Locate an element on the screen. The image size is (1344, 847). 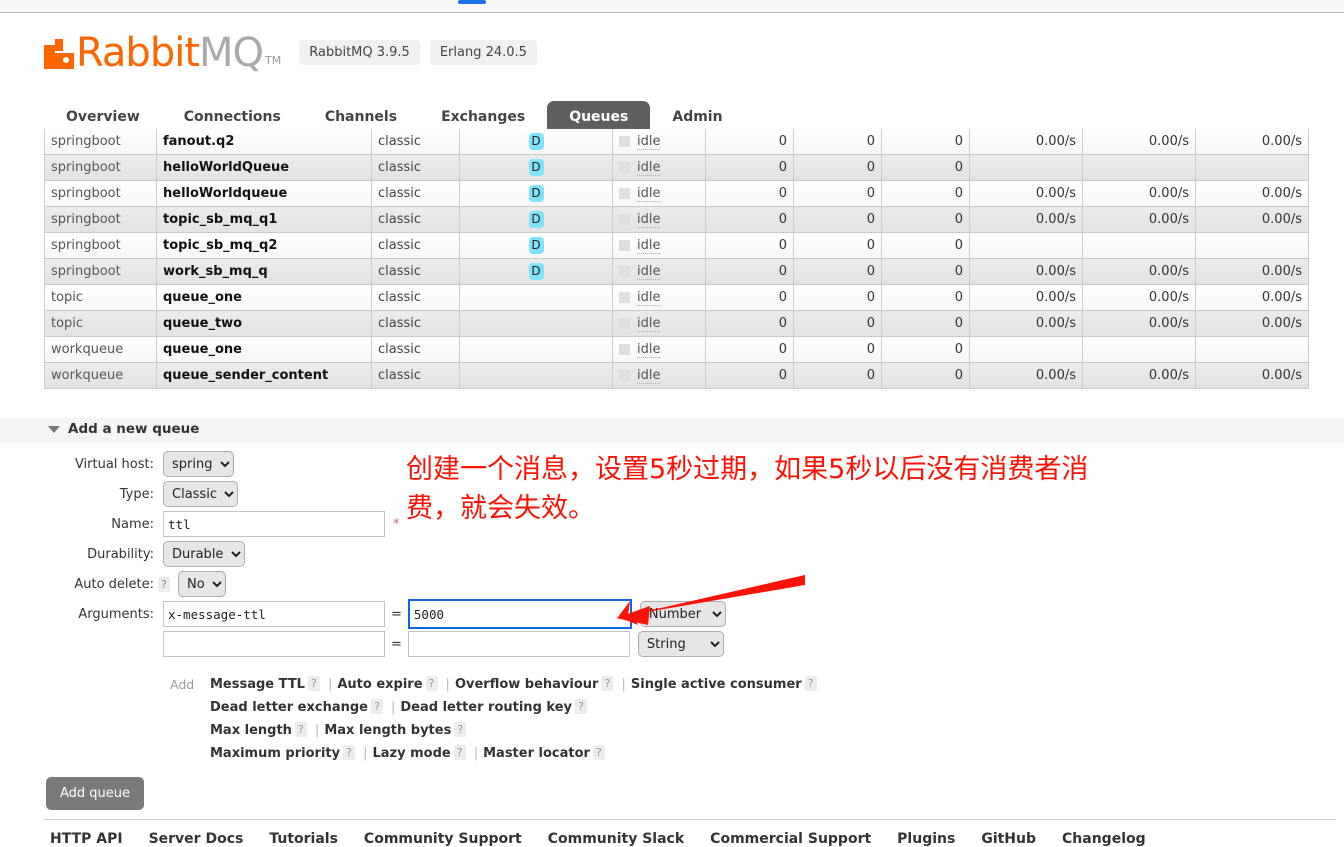
cell-queue-name: fanout.q2 is located at coordinates (264, 142).